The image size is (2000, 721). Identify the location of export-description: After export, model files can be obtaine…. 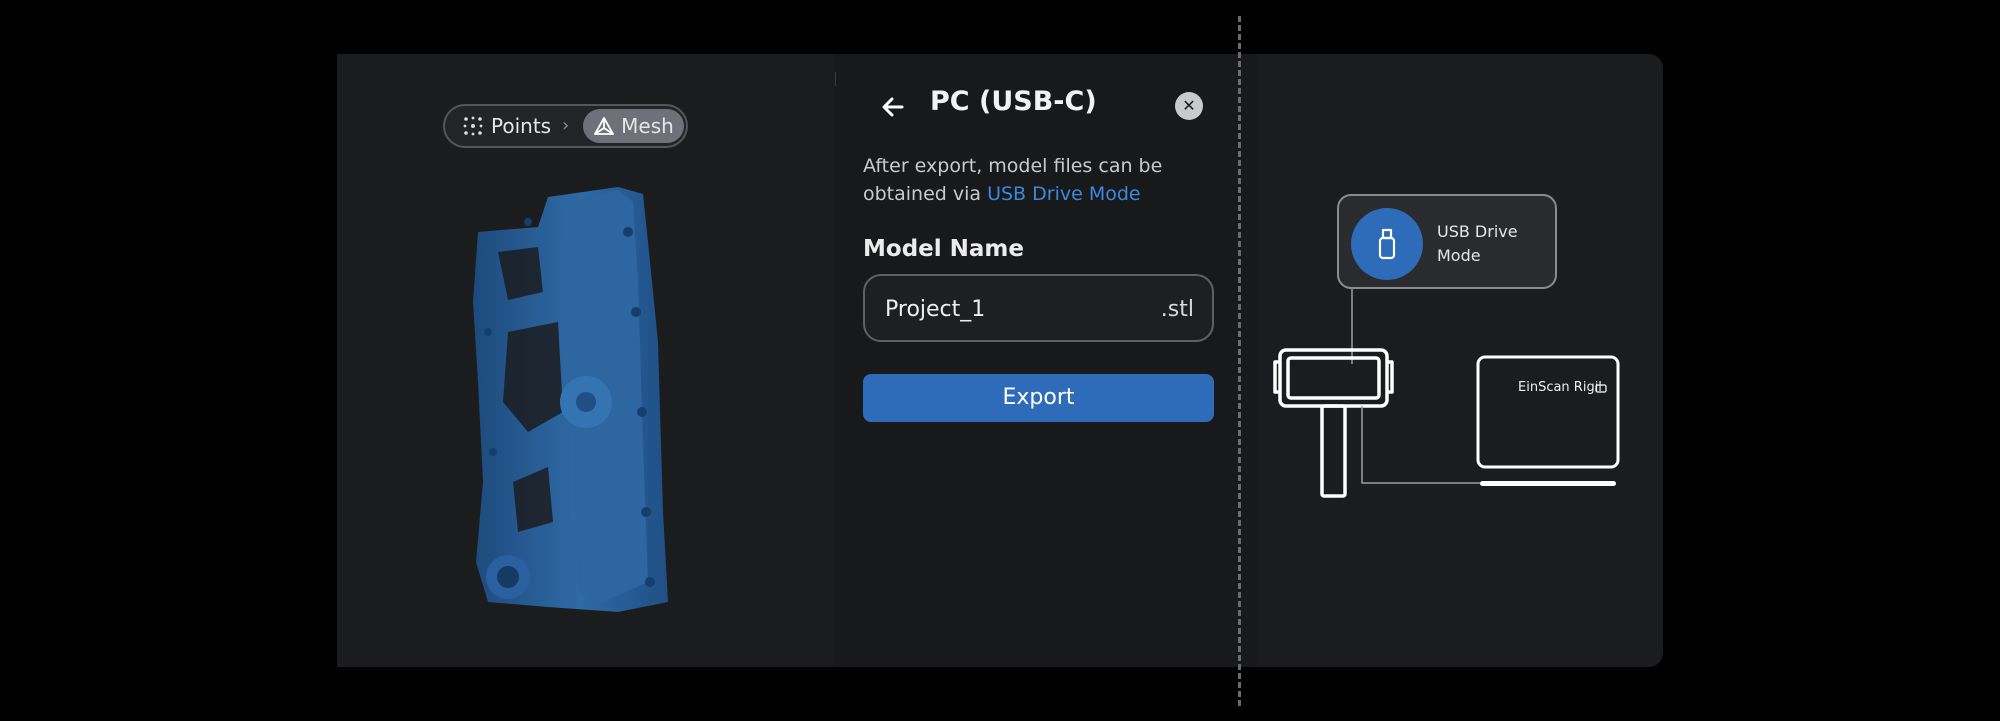
(1028, 180).